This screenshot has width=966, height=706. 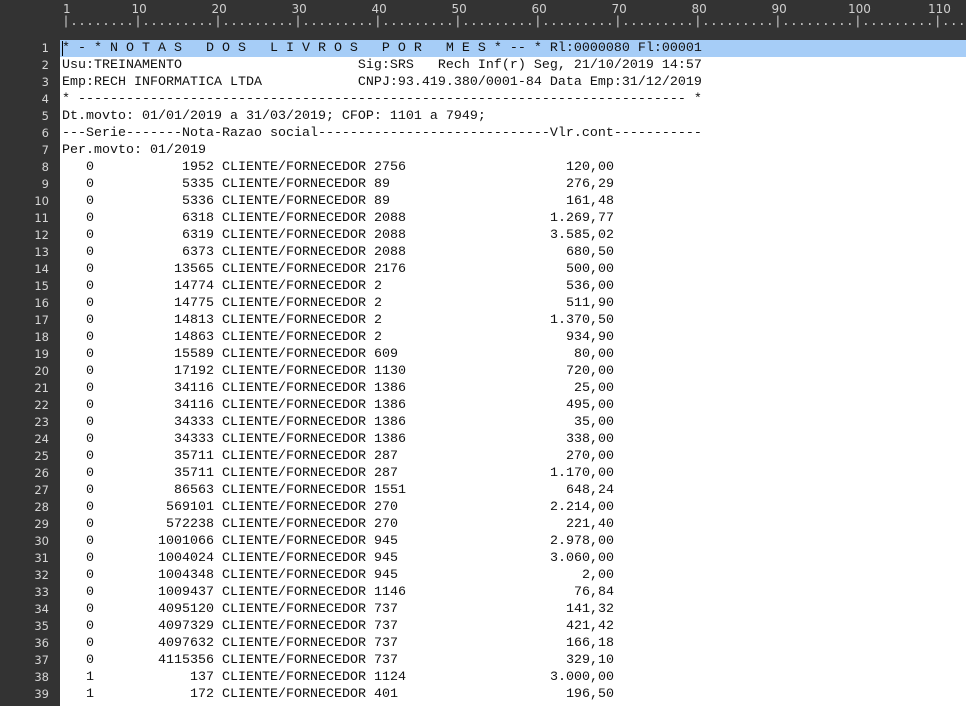 What do you see at coordinates (41, 354) in the screenshot?
I see `line-number: 19` at bounding box center [41, 354].